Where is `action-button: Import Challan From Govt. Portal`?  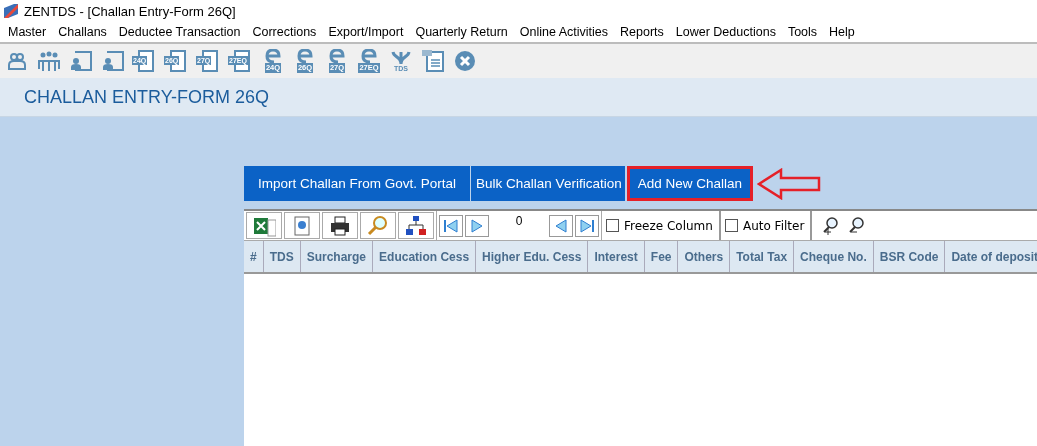
action-button: Import Challan From Govt. Portal is located at coordinates (357, 183).